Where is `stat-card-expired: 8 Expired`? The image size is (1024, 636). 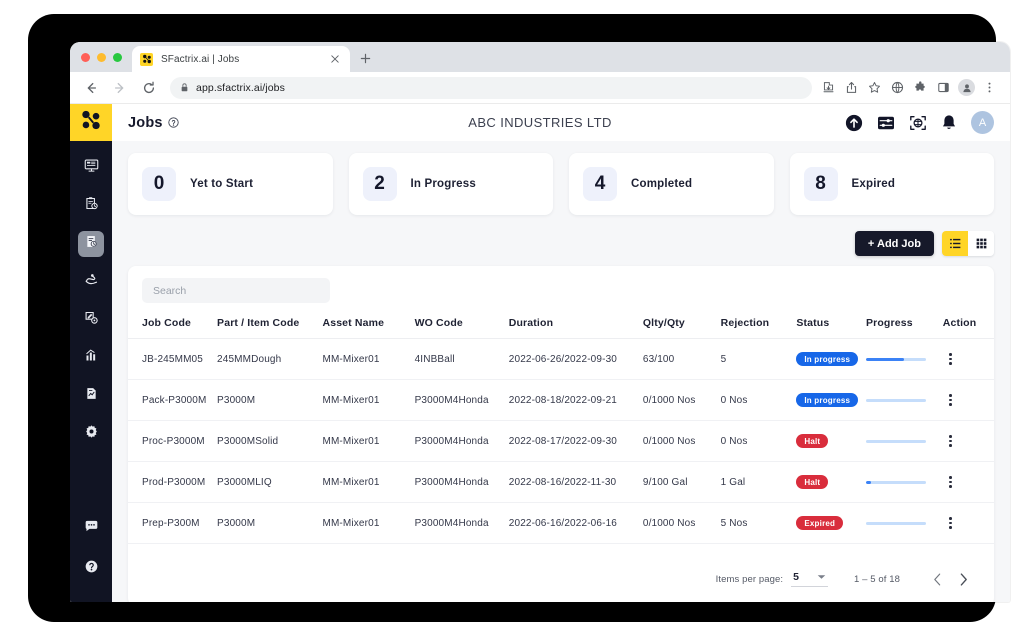 stat-card-expired: 8 Expired is located at coordinates (891, 184).